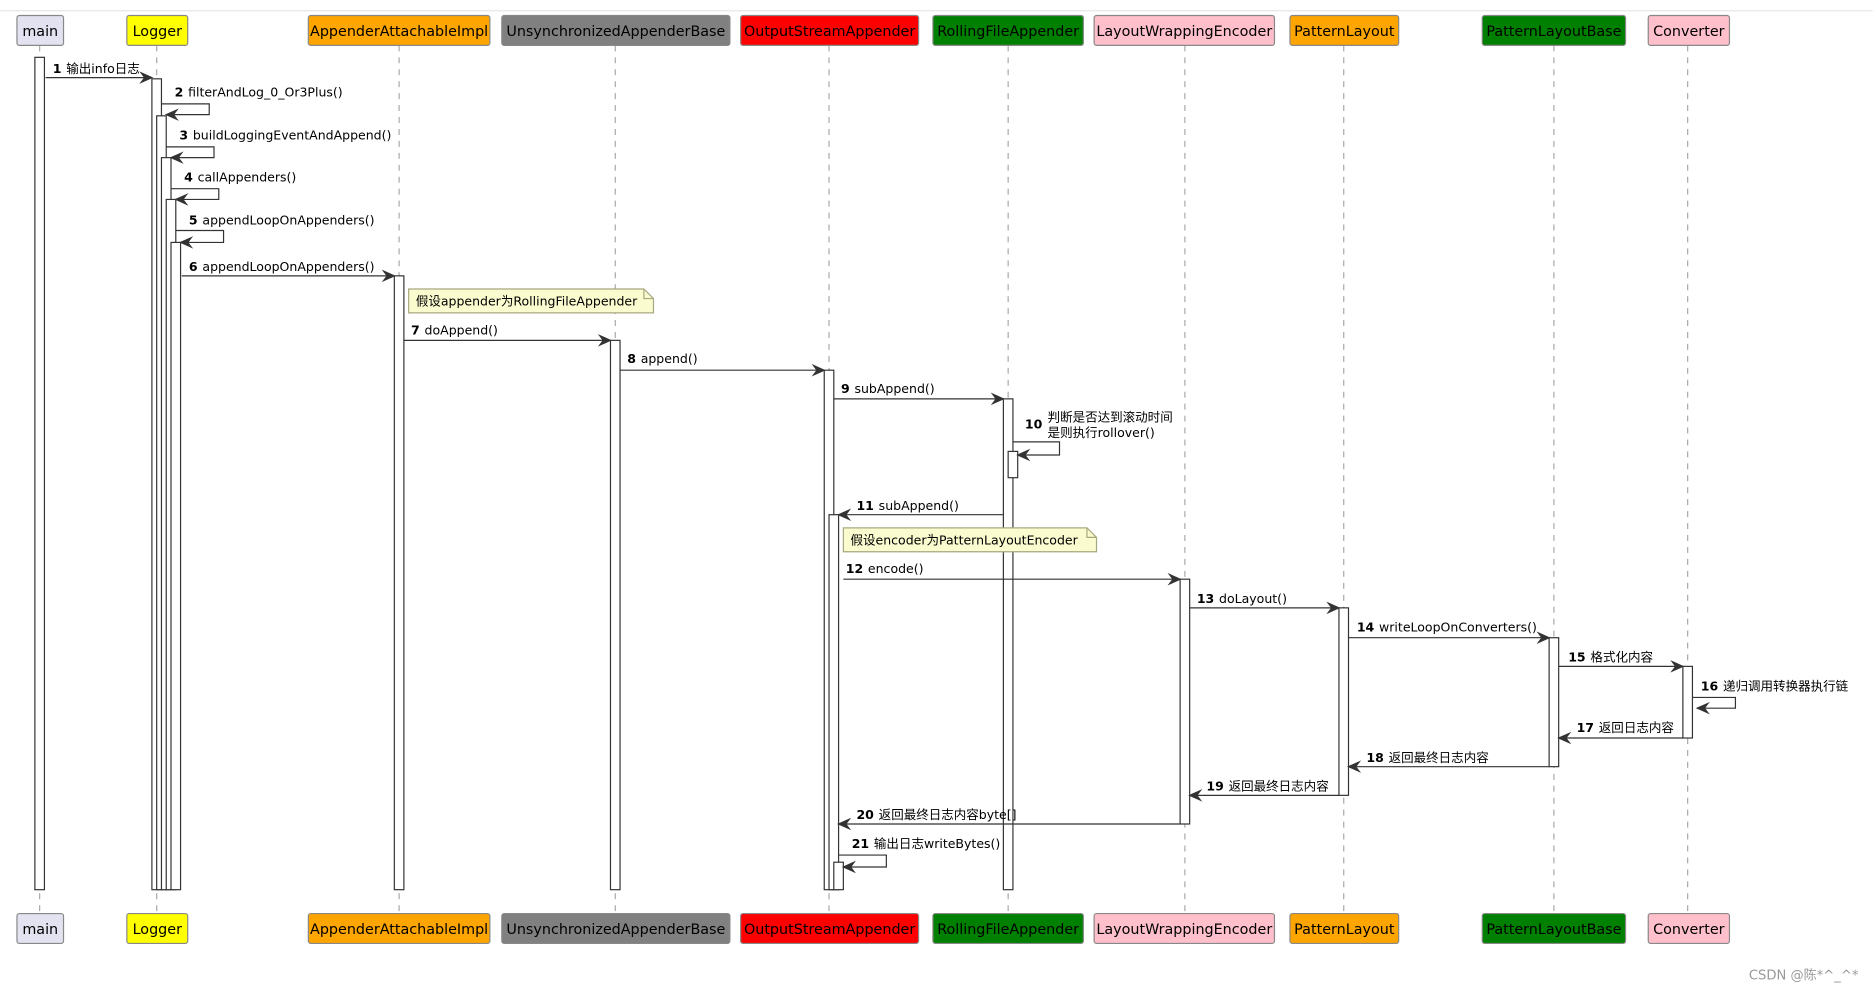 Image resolution: width=1873 pixels, height=990 pixels. I want to click on message-text: callAppenders(), so click(247, 177).